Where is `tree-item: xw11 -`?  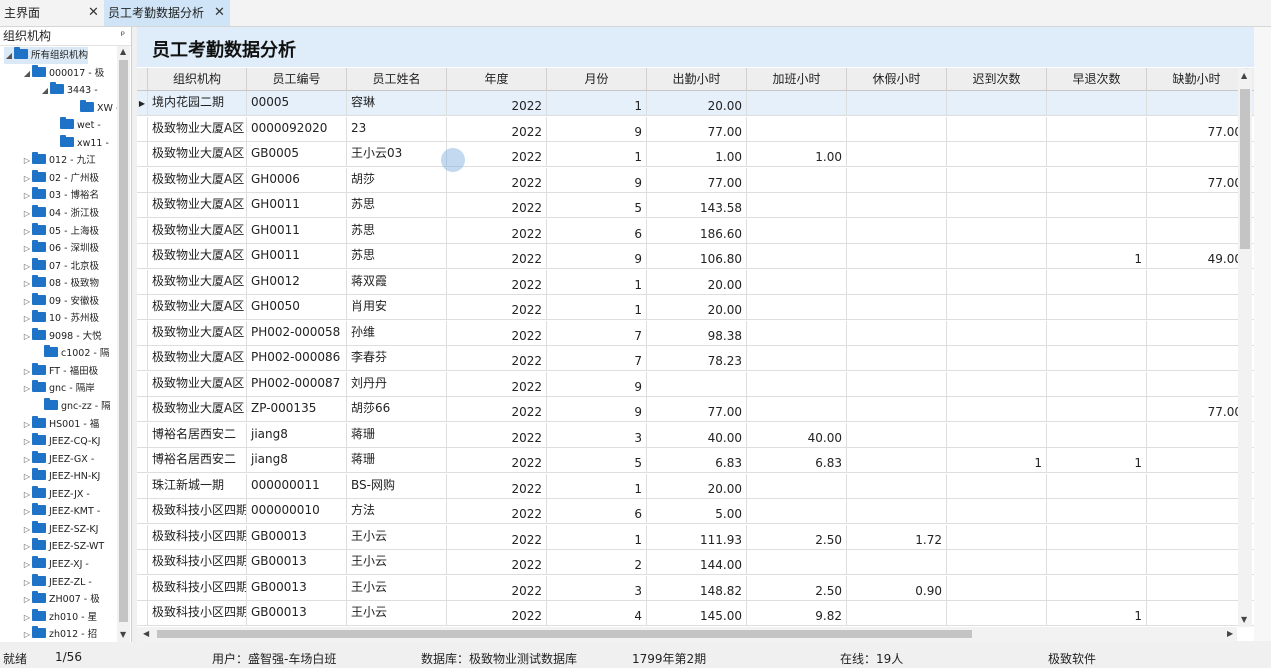
tree-item: xw11 - is located at coordinates (79, 143).